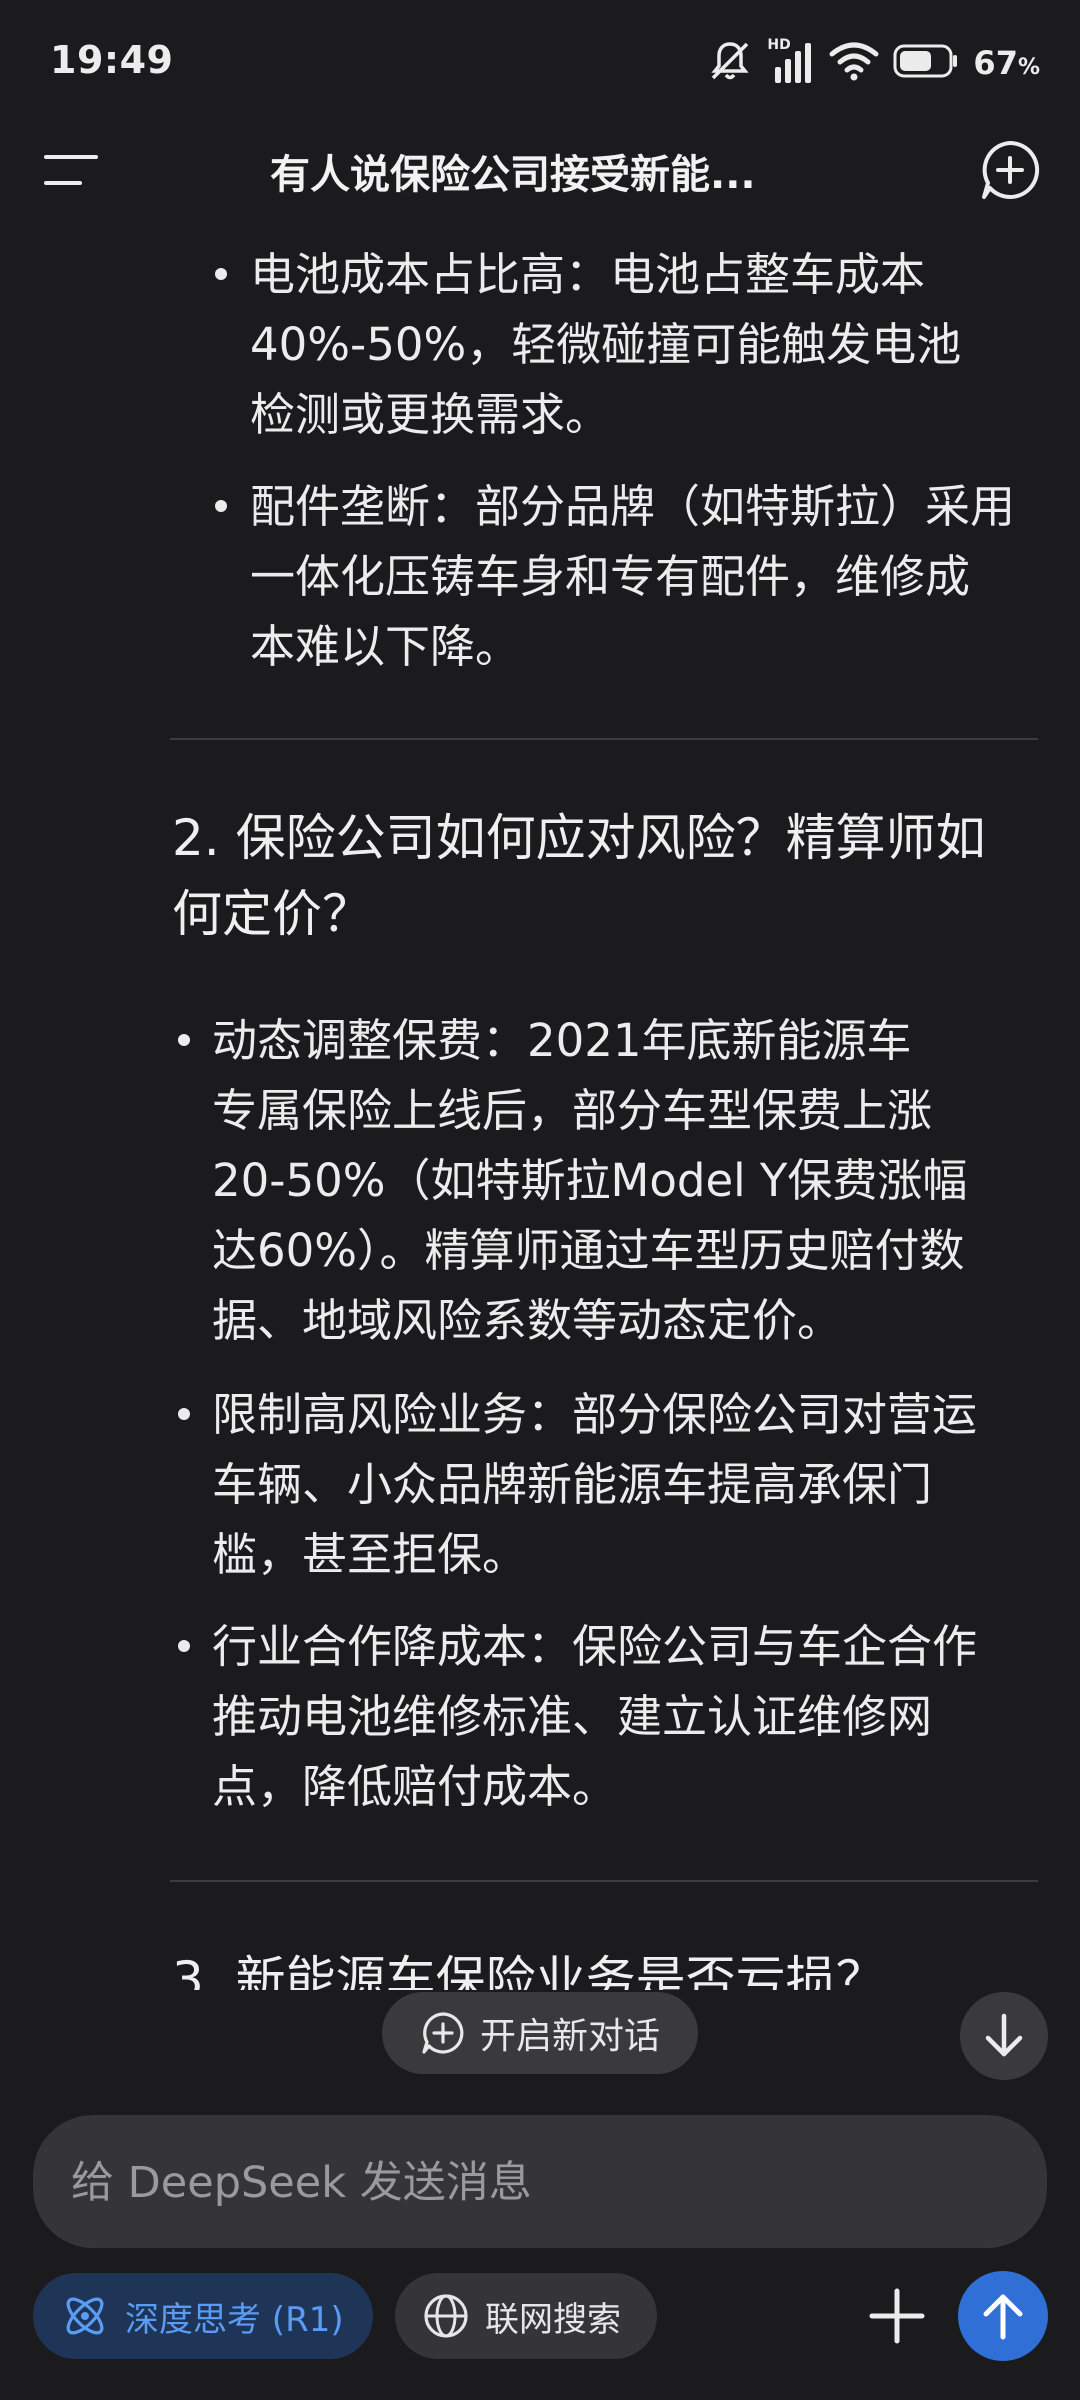 The image size is (1080, 2400). What do you see at coordinates (234, 2319) in the screenshot?
I see `deep-think-label: 深度思考 (R1)` at bounding box center [234, 2319].